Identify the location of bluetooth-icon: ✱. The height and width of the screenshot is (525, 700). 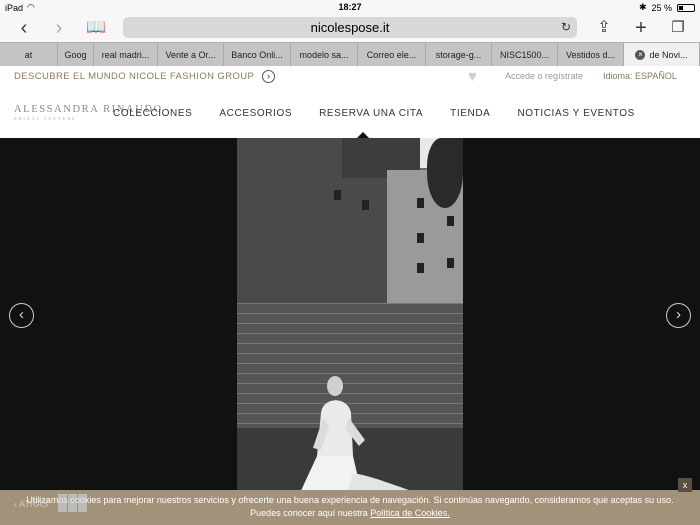
(642, 7).